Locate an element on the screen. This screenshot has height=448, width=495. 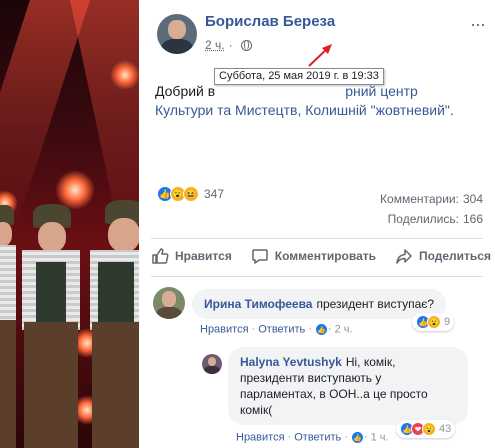
comment-text-line1: Ні, комік, is located at coordinates (370, 362).